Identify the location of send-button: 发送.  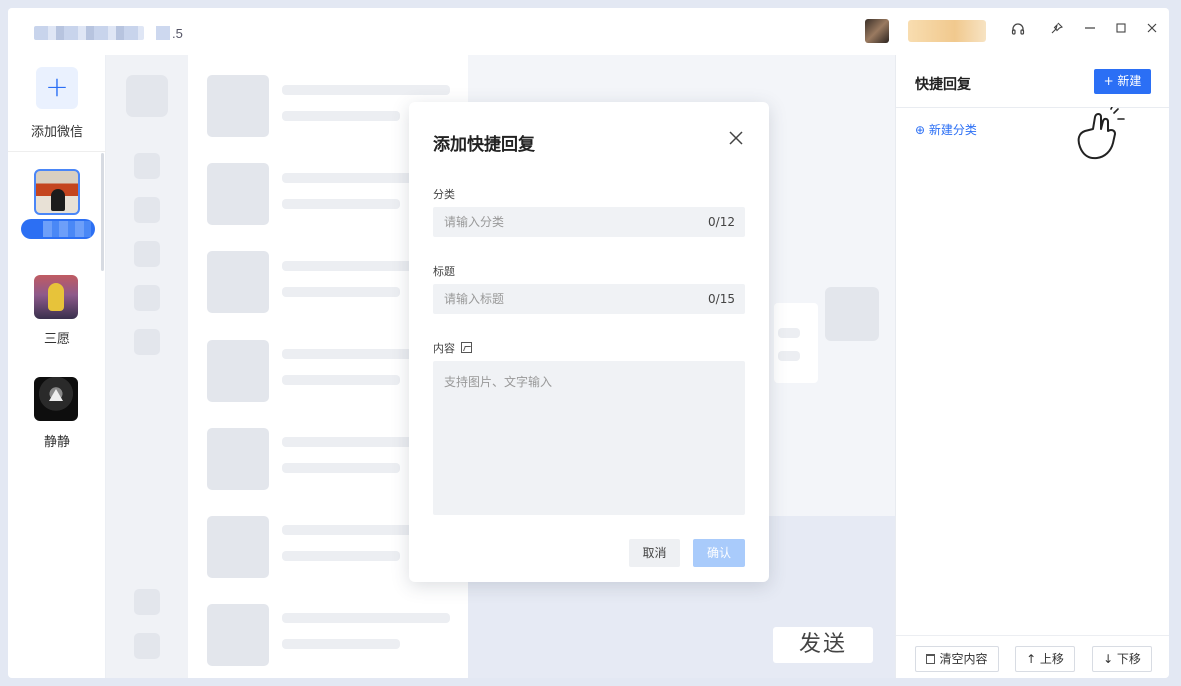
(823, 645).